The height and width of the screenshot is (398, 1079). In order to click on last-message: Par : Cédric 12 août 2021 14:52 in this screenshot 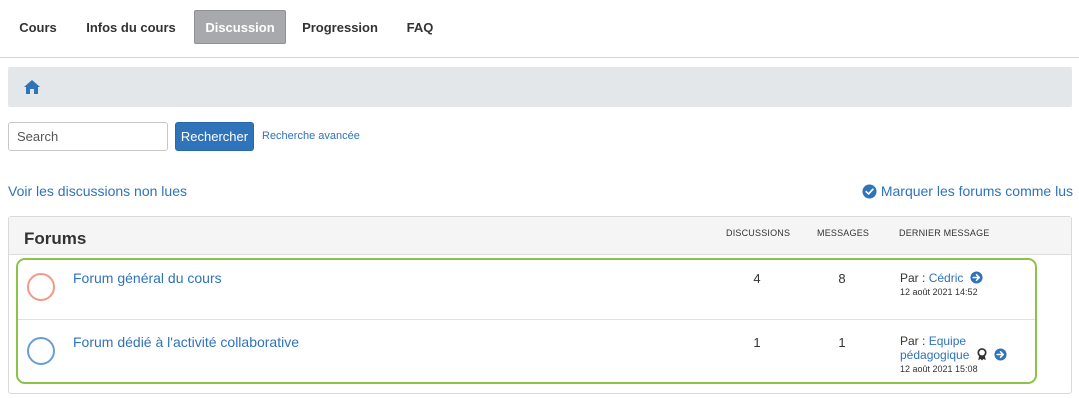, I will do `click(941, 285)`.